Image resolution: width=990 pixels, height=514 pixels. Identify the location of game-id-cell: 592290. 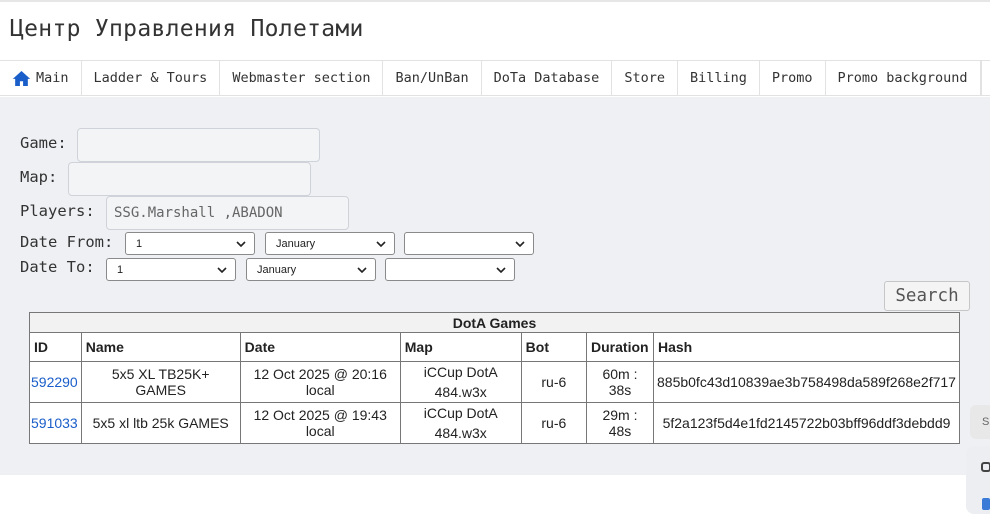
(55, 382).